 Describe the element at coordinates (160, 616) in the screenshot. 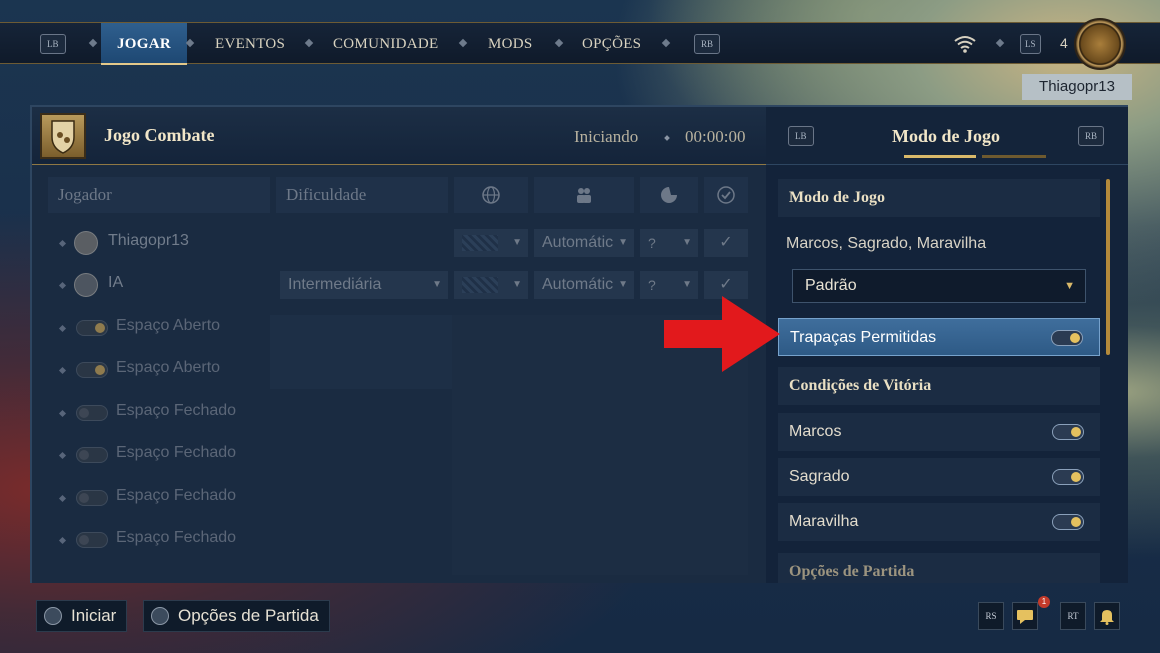

I see `view-glyph-icon` at that location.